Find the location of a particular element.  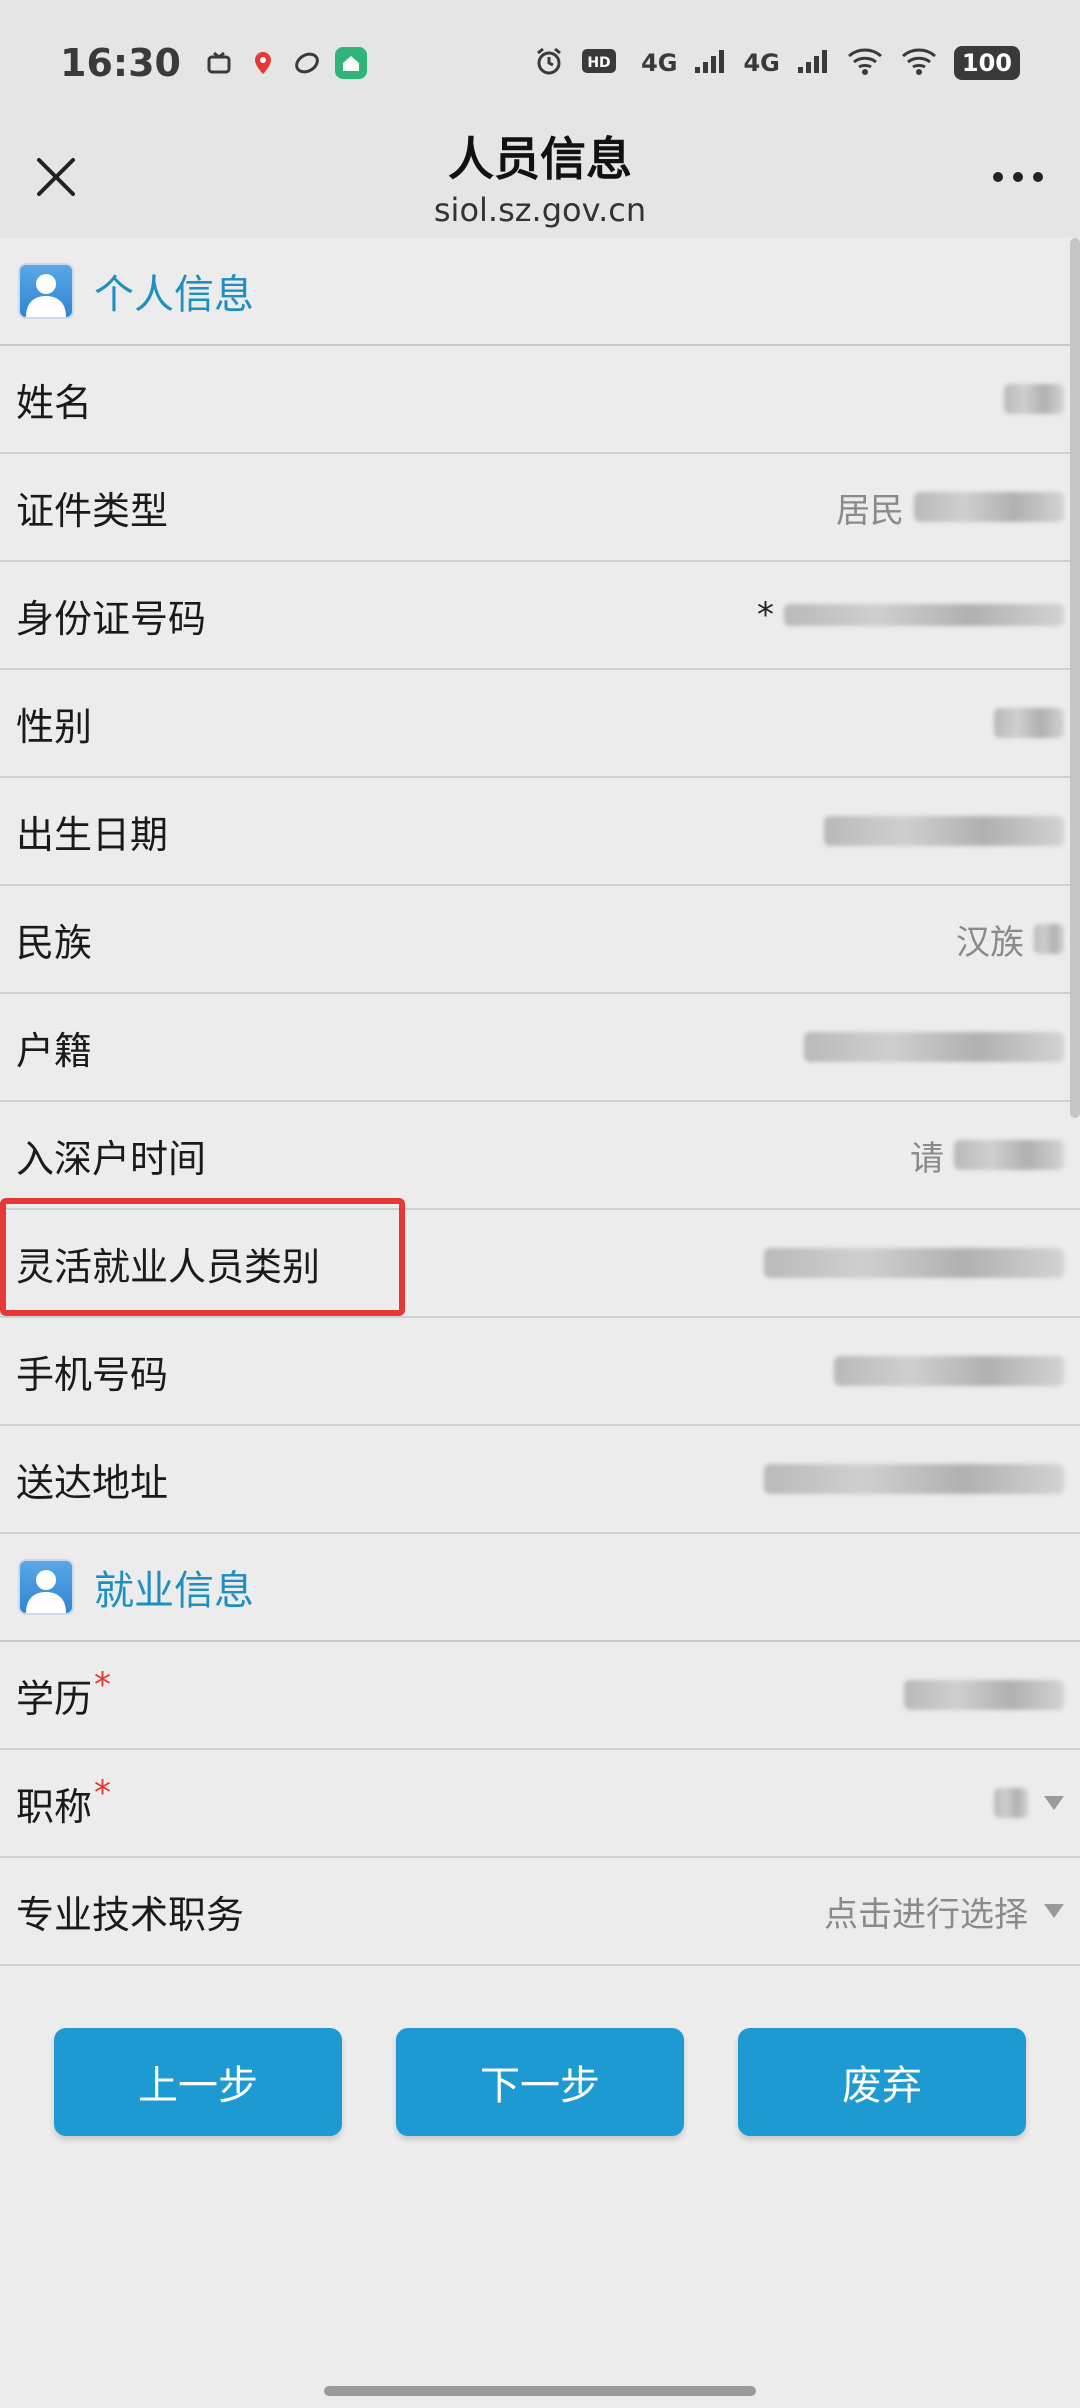

row-label: 入深户时间 is located at coordinates (111, 1158).